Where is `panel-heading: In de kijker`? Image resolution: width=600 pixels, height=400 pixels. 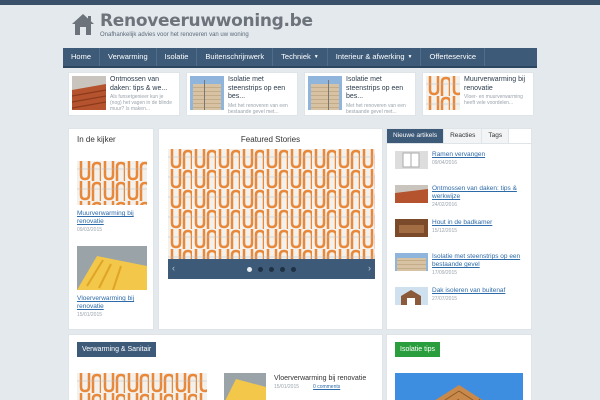 panel-heading: In de kijker is located at coordinates (96, 139).